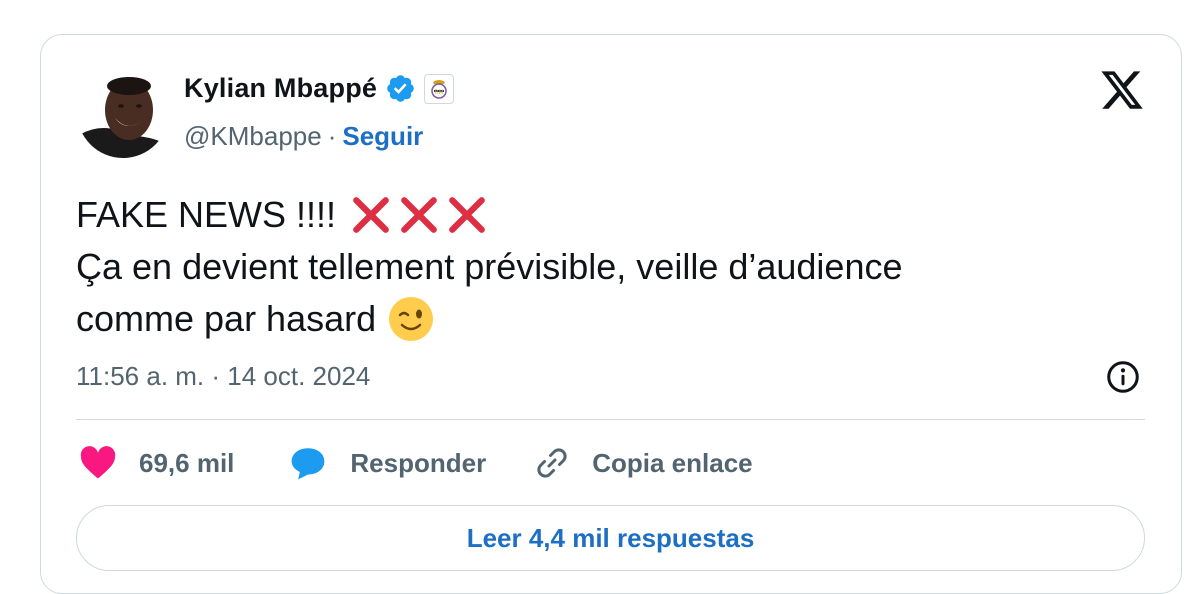 The width and height of the screenshot is (1200, 594). I want to click on avatar, so click(123, 112).